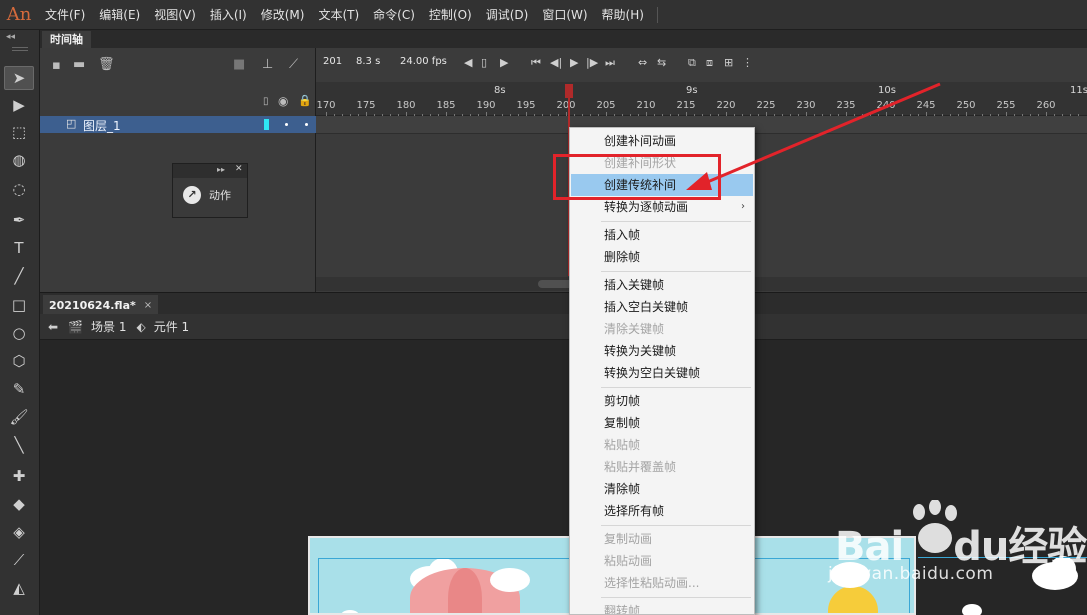  I want to click on menu-item: 帮助(H), so click(623, 15).